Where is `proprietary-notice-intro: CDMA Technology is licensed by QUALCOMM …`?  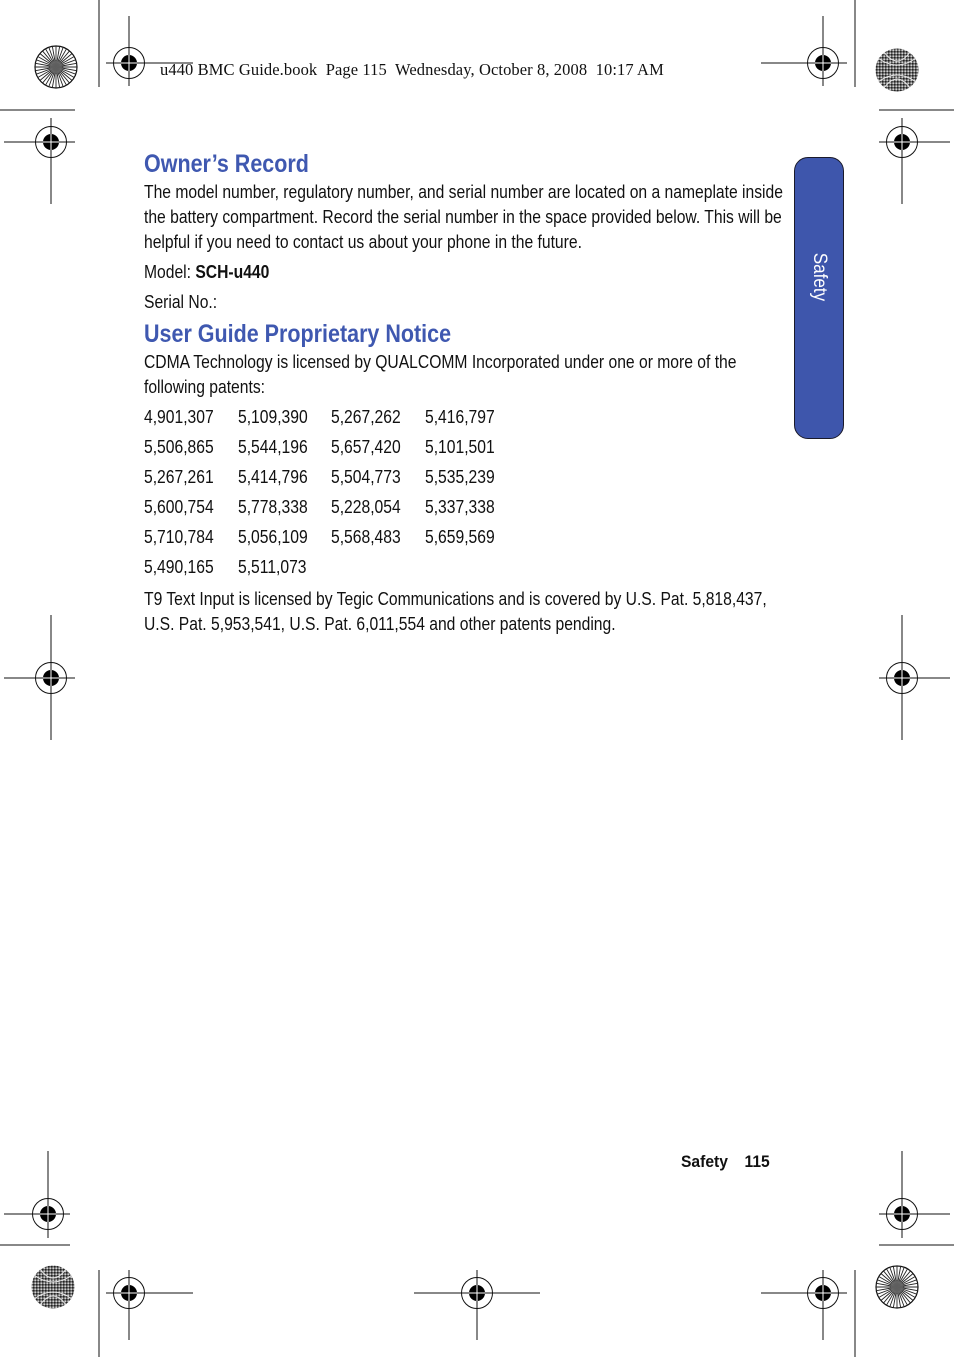
proprietary-notice-intro: CDMA Technology is licensed by QUALCOMM … is located at coordinates (440, 374).